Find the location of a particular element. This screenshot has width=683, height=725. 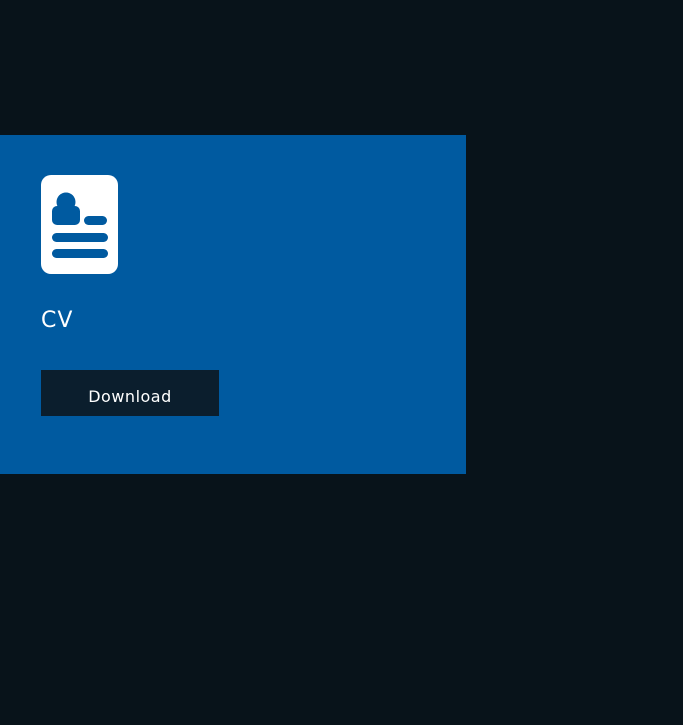

card-title: CV is located at coordinates (57, 320).